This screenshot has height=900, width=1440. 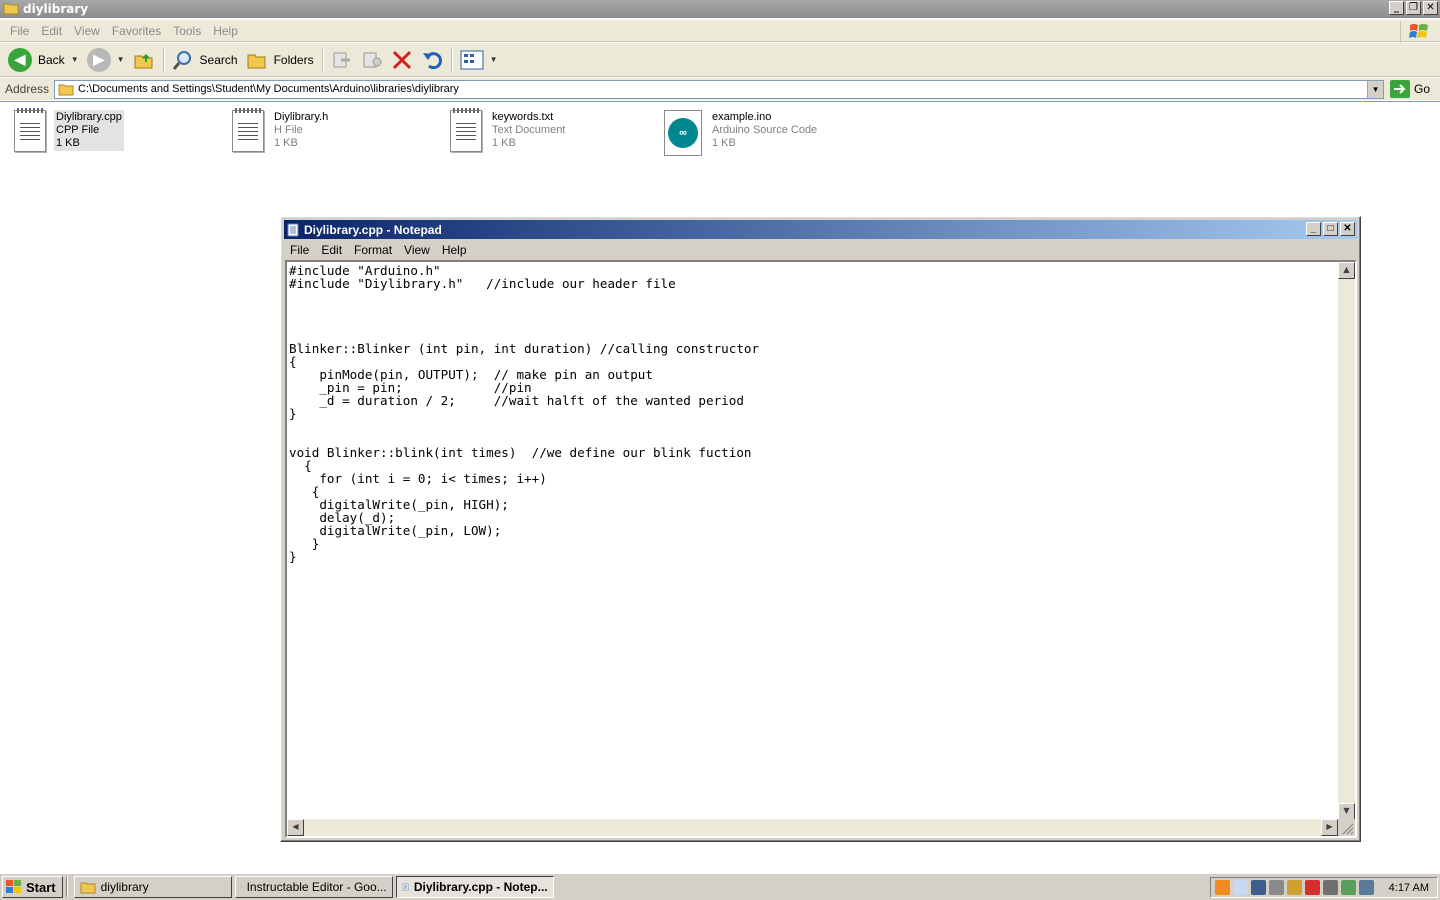 I want to click on undo-icon, so click(x=432, y=60).